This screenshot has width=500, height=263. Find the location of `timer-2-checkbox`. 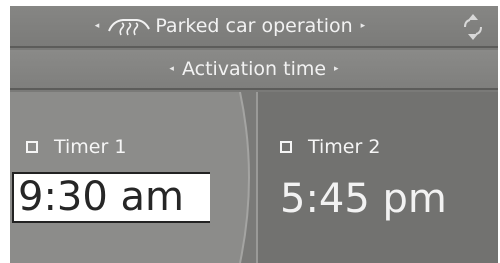

timer-2-checkbox is located at coordinates (286, 147).